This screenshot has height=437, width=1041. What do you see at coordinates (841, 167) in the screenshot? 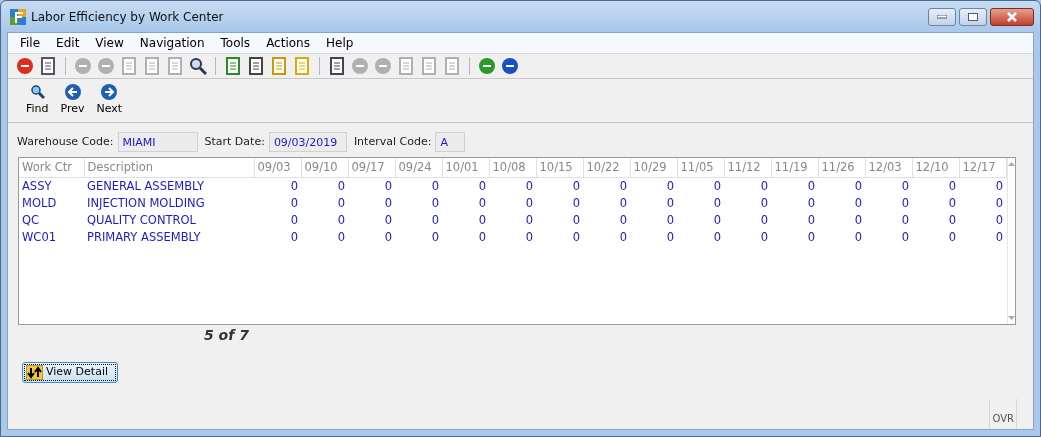
I see `column-header: 11/26` at bounding box center [841, 167].